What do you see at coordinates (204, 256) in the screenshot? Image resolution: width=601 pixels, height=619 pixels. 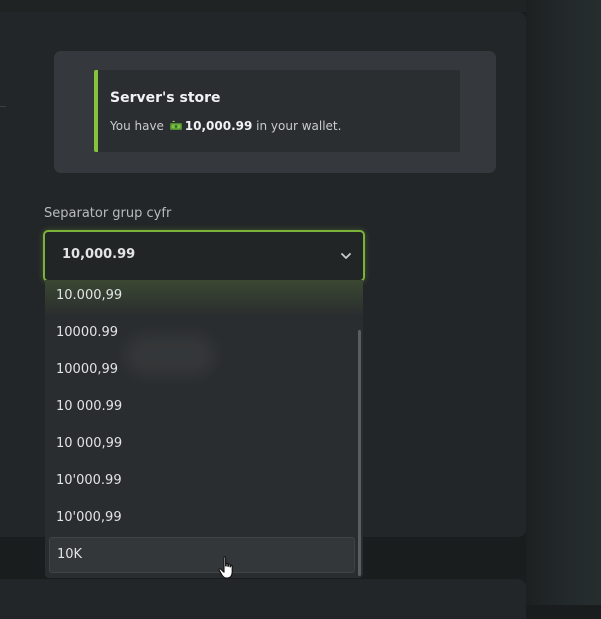 I see `separator-select: 10,000.99` at bounding box center [204, 256].